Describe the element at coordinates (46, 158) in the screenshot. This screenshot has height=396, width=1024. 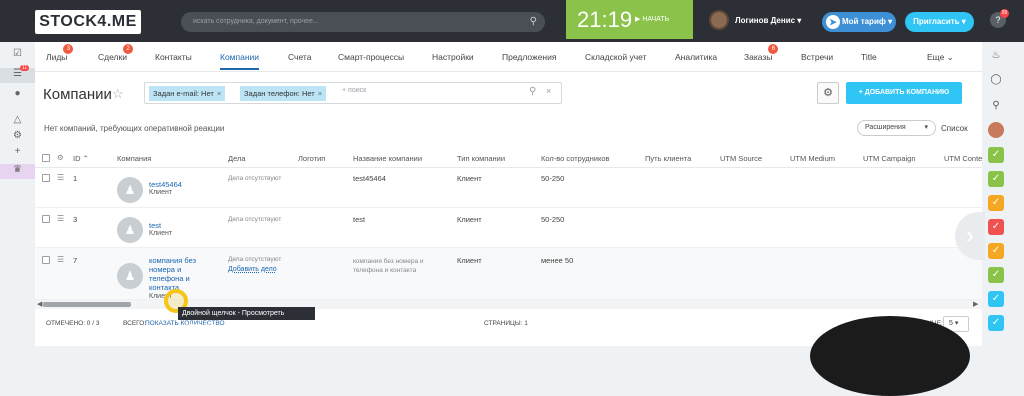
I see `select-all-checkbox` at that location.